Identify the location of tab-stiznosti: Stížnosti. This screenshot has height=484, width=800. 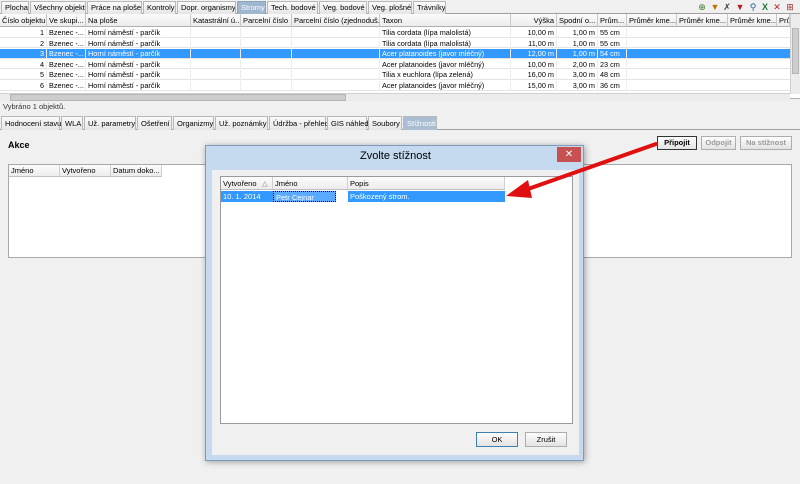
(420, 123).